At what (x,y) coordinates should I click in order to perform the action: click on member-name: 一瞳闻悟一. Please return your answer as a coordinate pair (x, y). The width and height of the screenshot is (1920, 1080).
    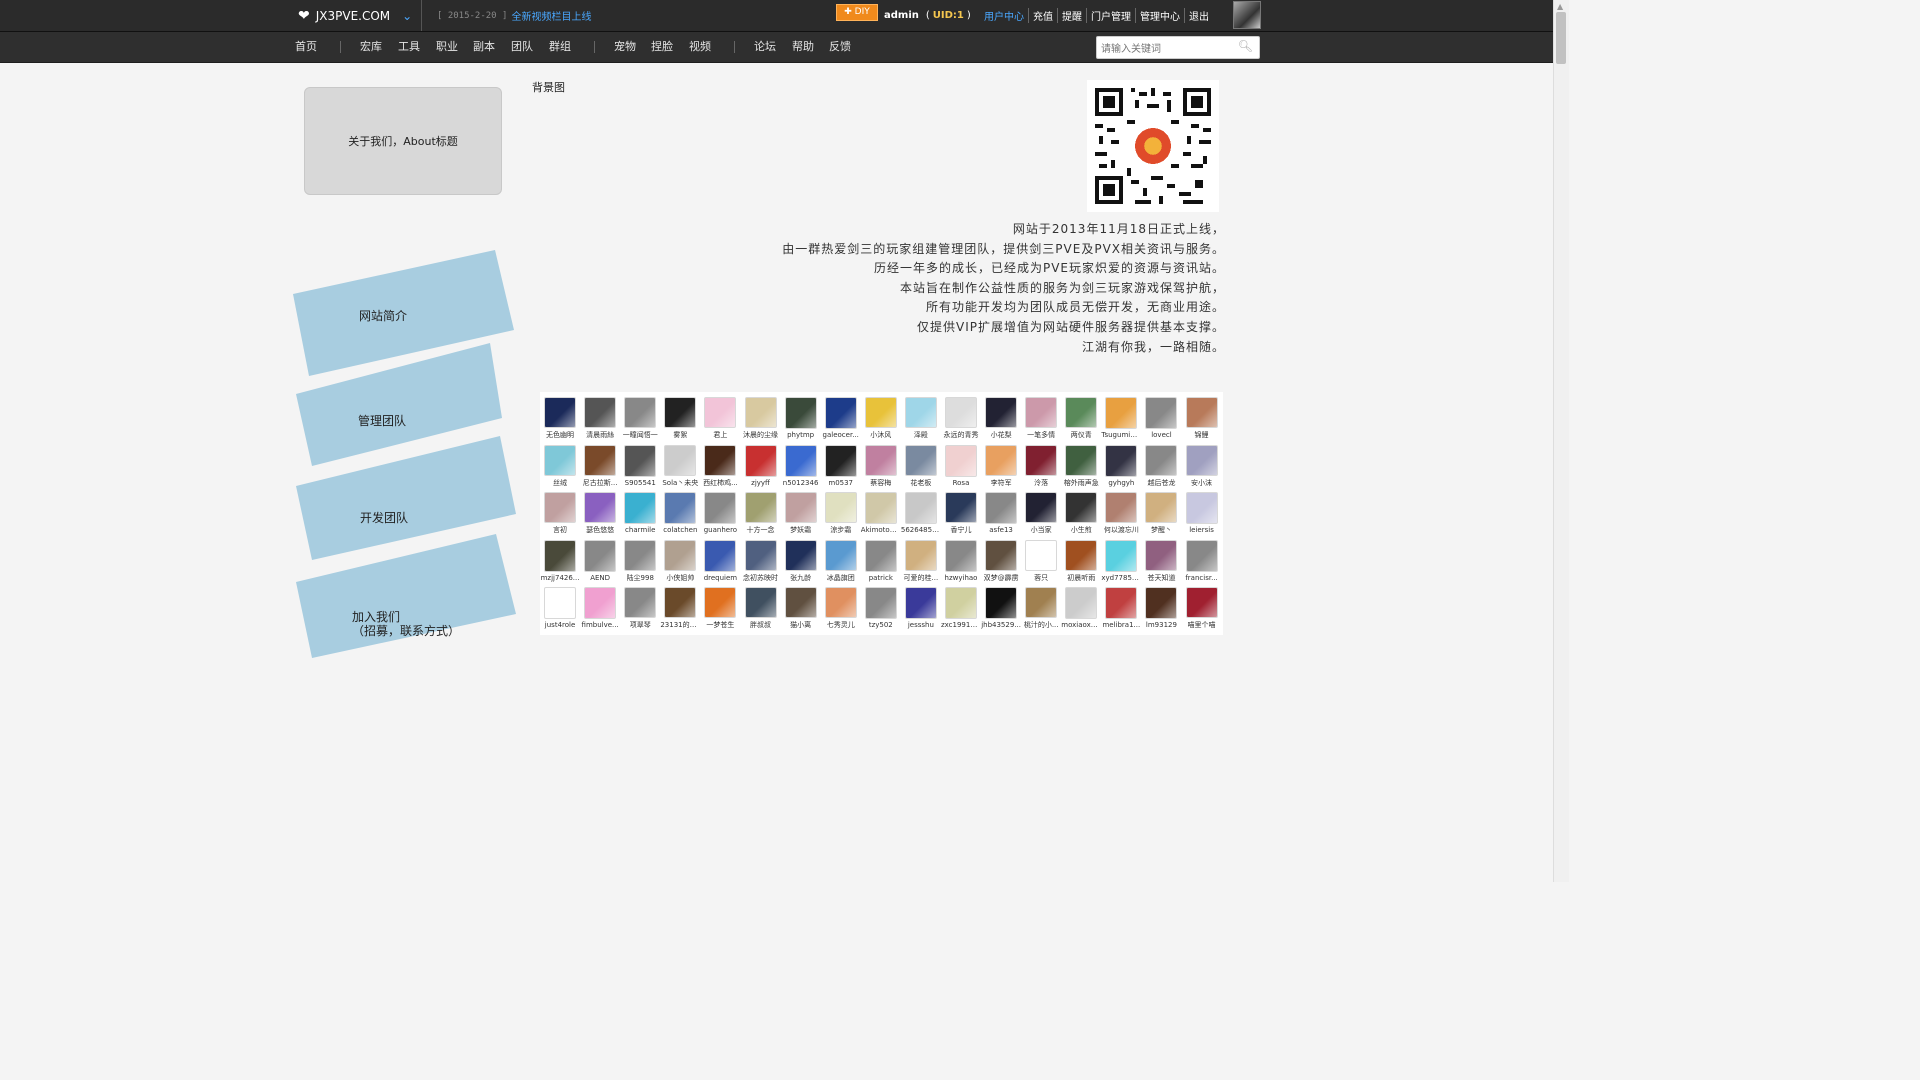
    Looking at the image, I should click on (640, 435).